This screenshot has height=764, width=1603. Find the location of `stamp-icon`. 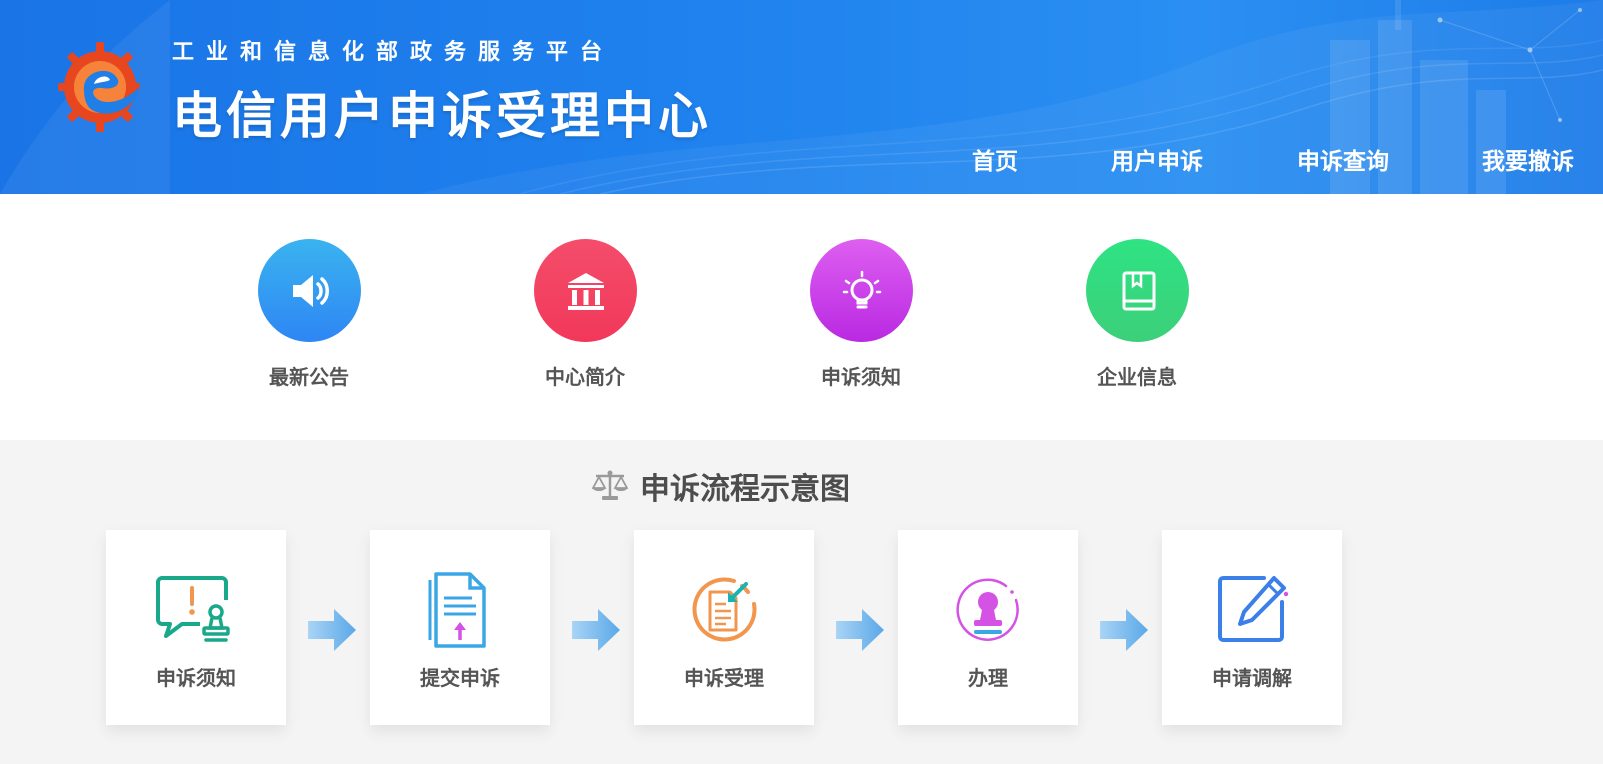

stamp-icon is located at coordinates (987, 609).